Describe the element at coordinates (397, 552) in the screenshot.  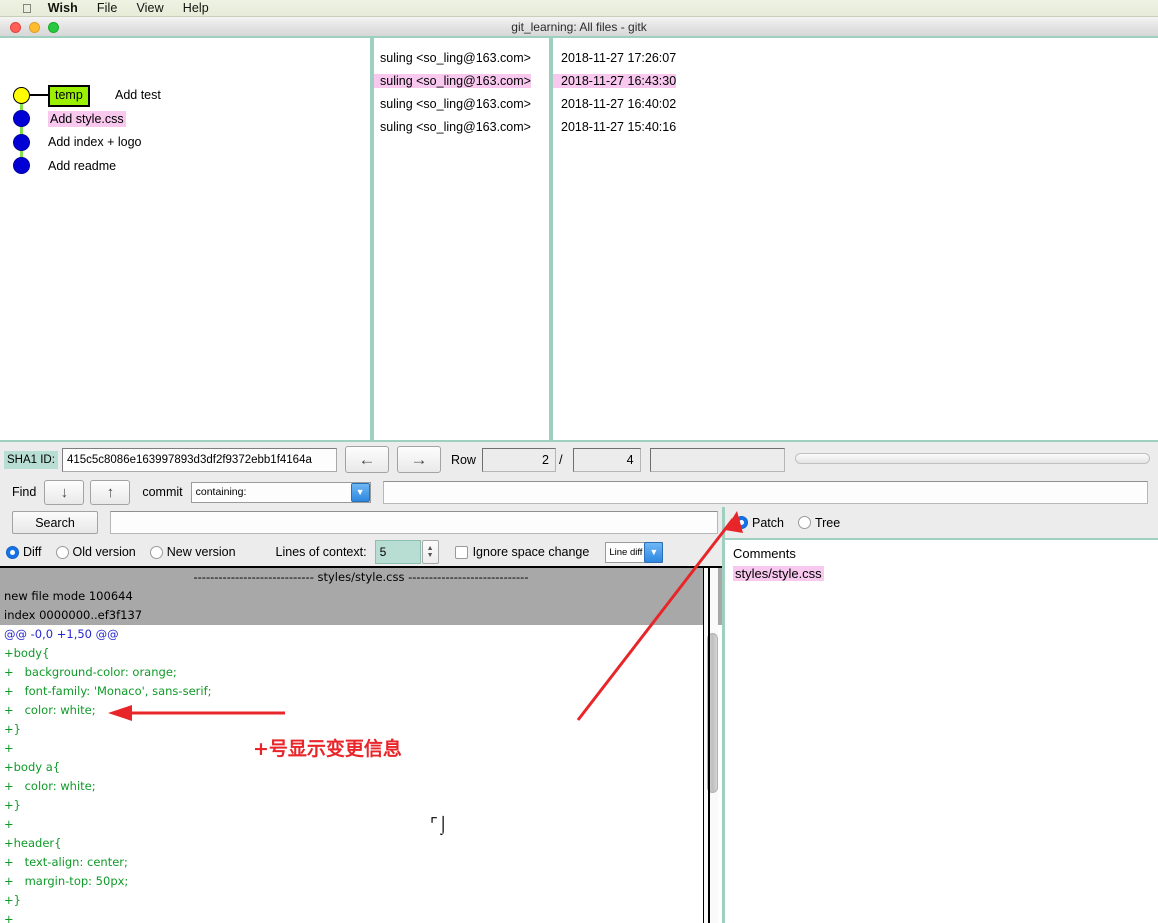
I see `lines-of-context-input: 5` at that location.